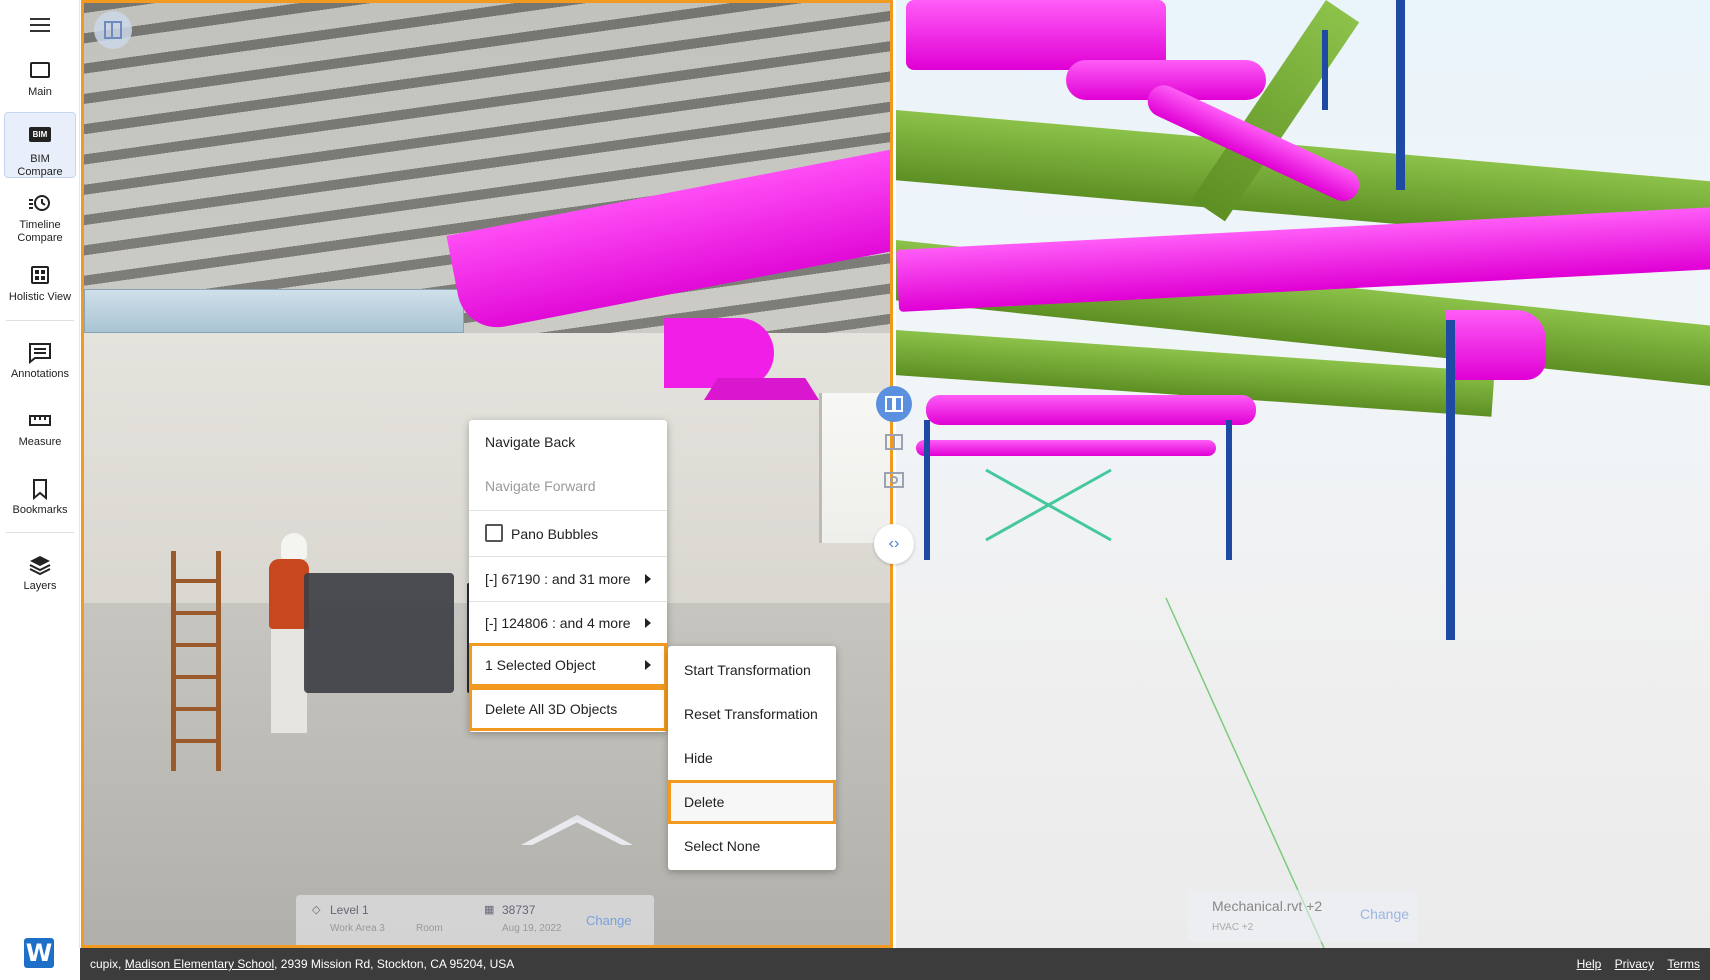  What do you see at coordinates (1589, 964) in the screenshot?
I see `help-link: Help` at bounding box center [1589, 964].